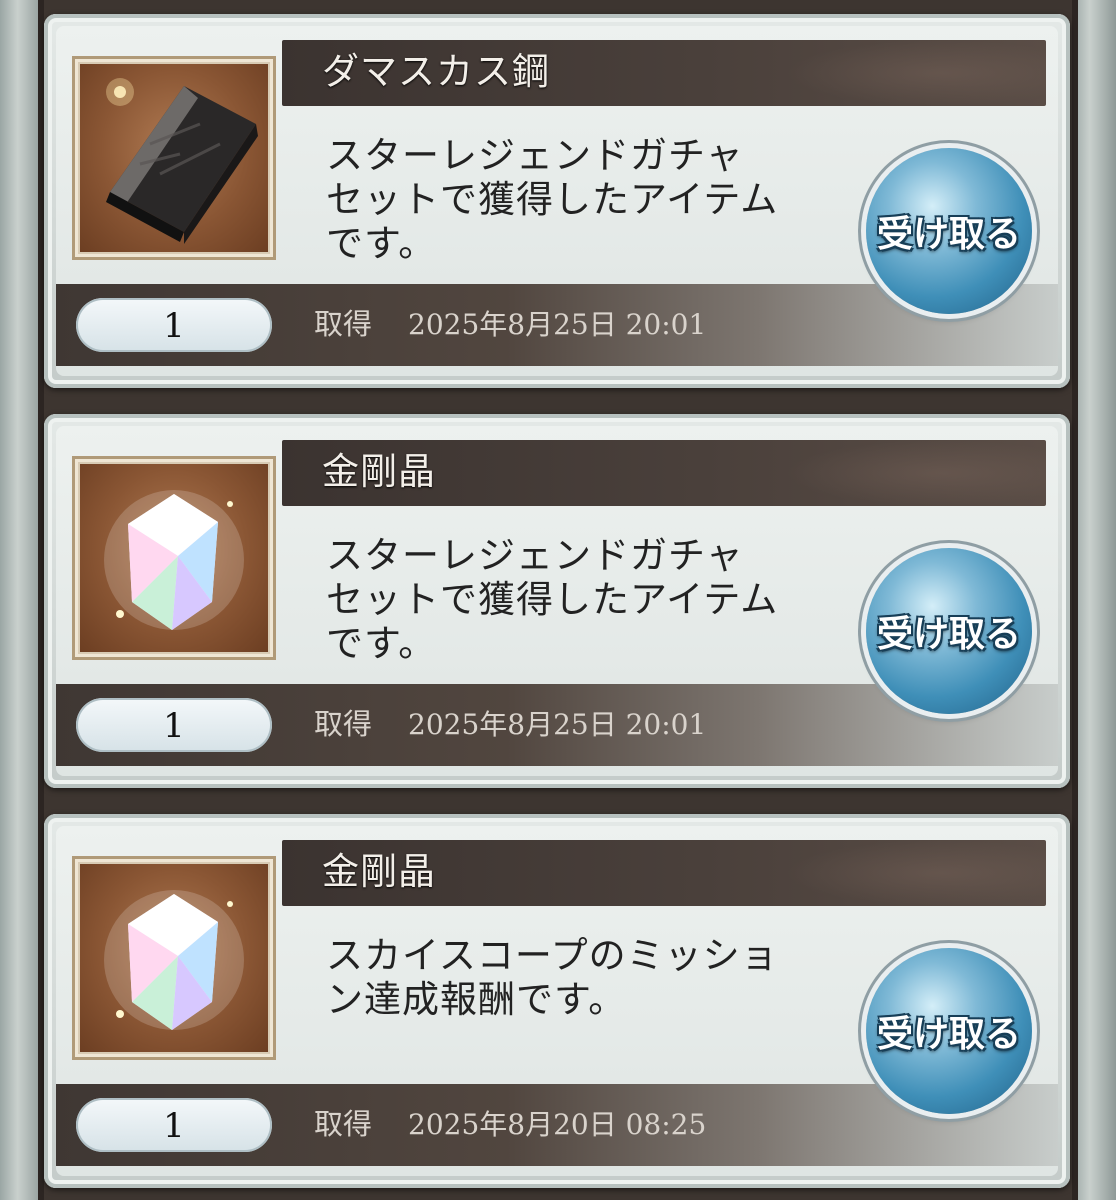  What do you see at coordinates (557, 1124) in the screenshot?
I see `acquired-date: 2025年8月20日 08:25` at bounding box center [557, 1124].